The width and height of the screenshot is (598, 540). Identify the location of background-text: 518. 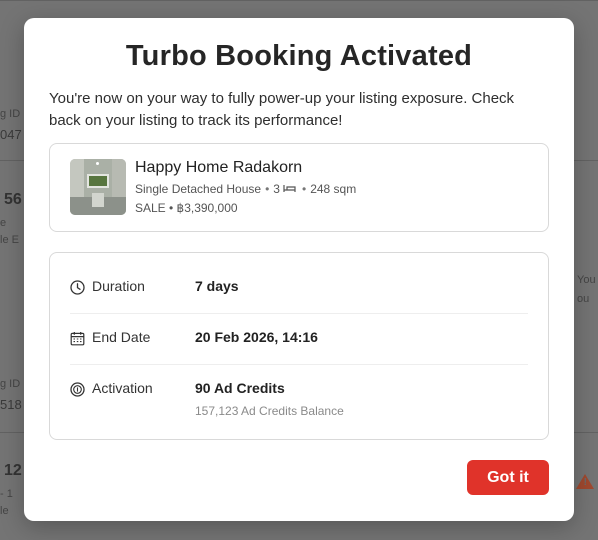
(11, 404).